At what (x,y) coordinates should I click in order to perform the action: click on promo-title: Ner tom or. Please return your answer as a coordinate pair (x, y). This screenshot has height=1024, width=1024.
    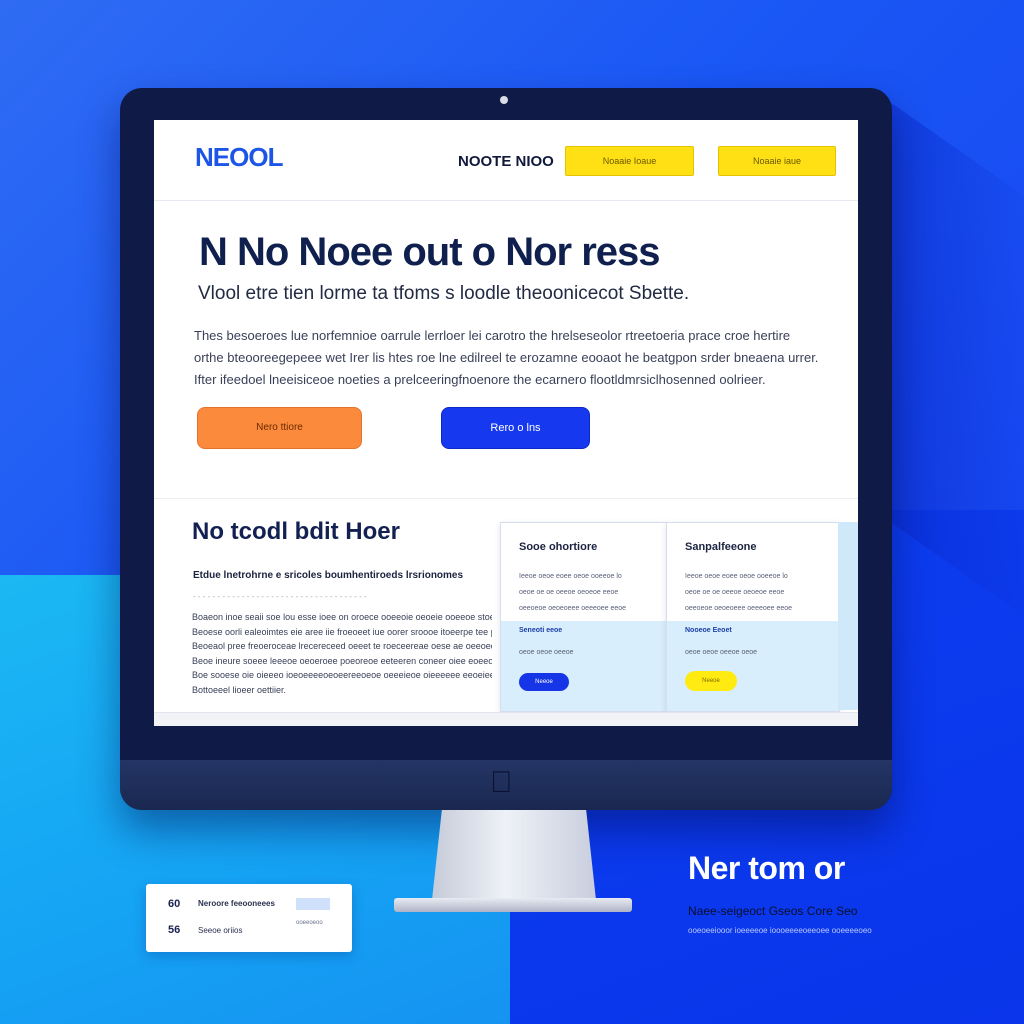
    Looking at the image, I should click on (766, 868).